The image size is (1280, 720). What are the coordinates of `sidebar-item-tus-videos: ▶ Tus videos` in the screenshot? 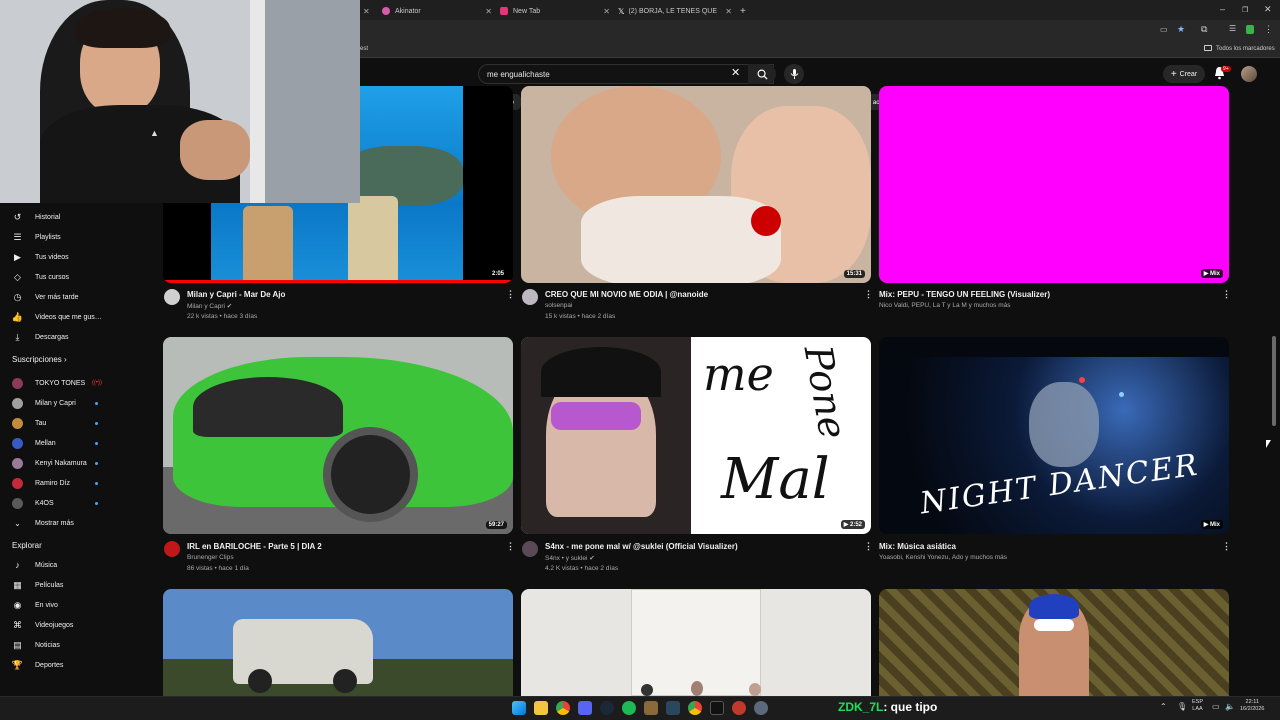 It's located at (75, 257).